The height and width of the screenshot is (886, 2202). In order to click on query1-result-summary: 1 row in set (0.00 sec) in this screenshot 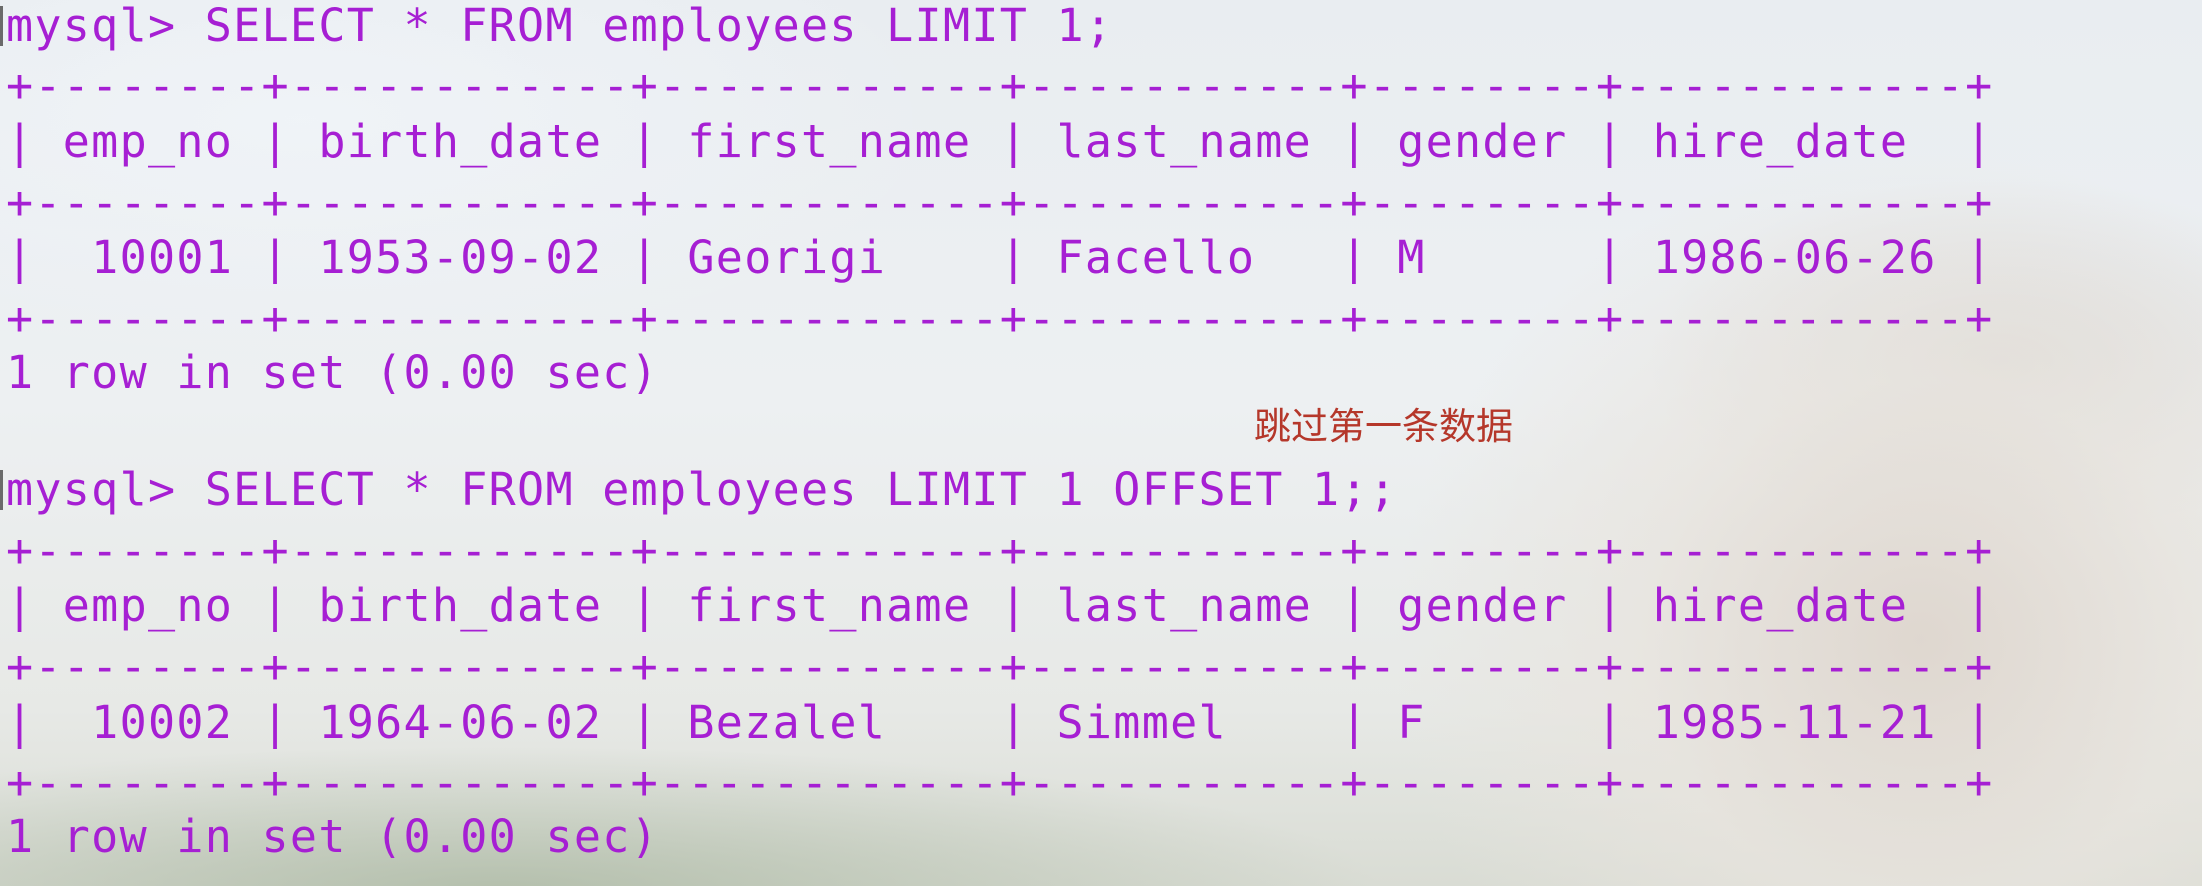, I will do `click(333, 372)`.